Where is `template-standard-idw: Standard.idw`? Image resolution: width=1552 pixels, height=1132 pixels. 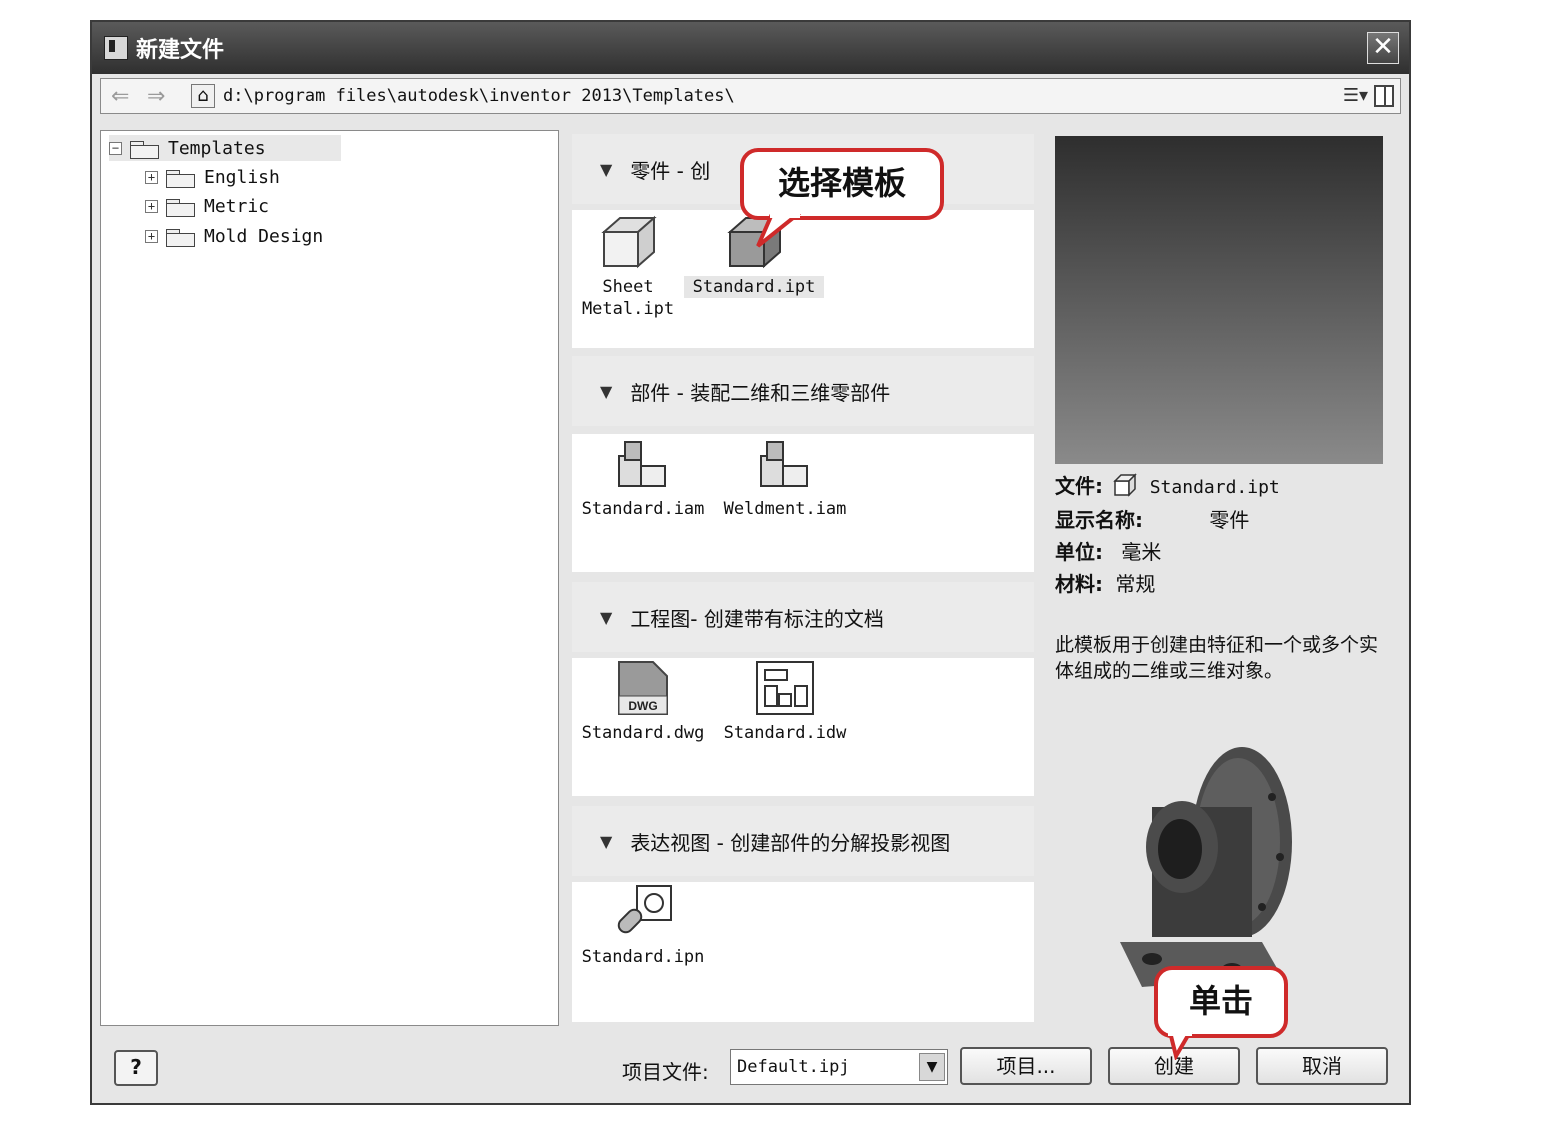 template-standard-idw: Standard.idw is located at coordinates (785, 702).